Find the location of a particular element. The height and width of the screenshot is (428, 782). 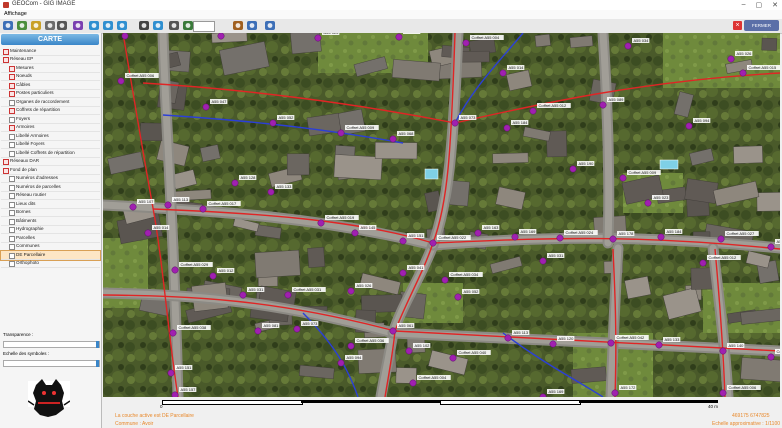

minimize-icon: – is located at coordinates (744, 5).